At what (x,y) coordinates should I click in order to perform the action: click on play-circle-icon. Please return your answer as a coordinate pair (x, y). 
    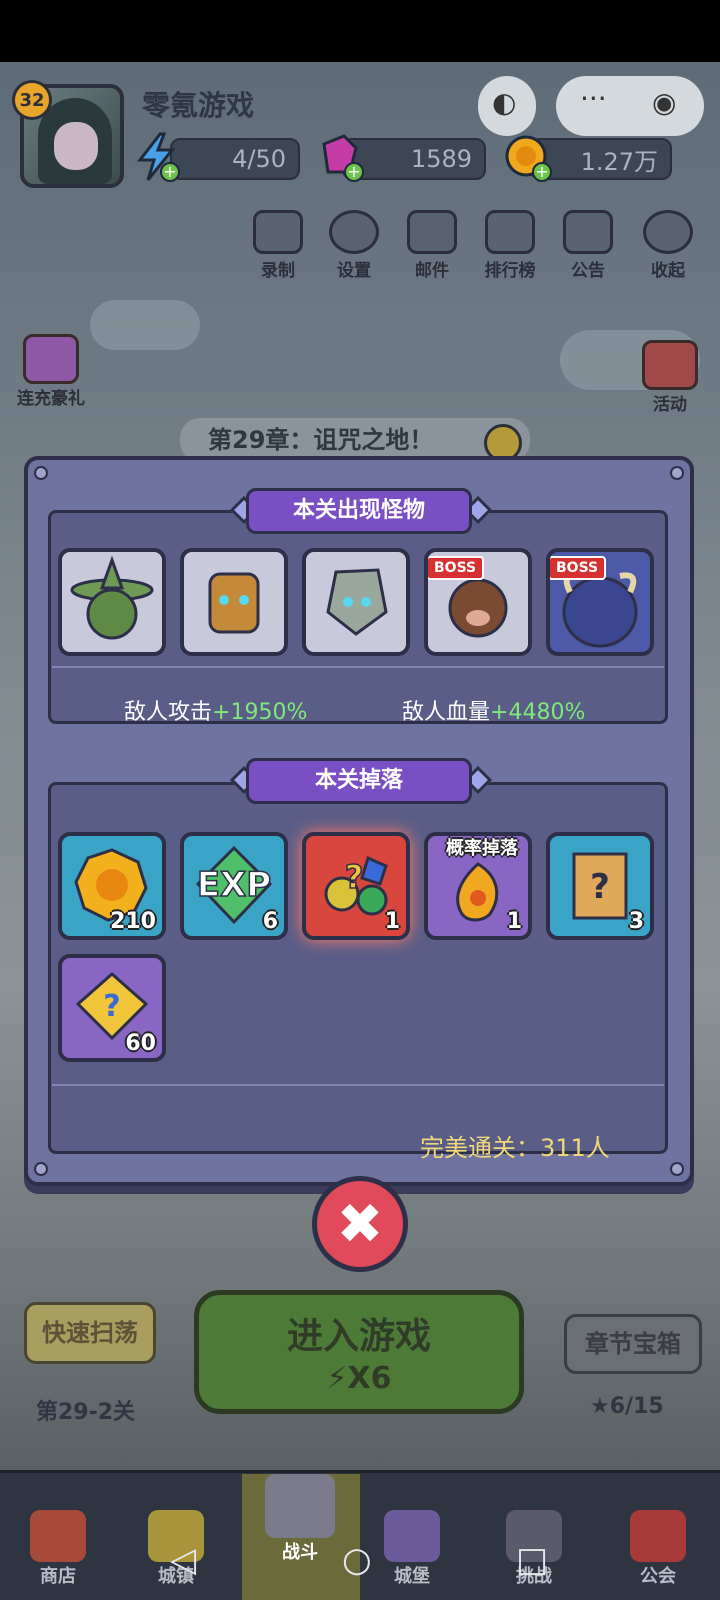
    Looking at the image, I should click on (668, 232).